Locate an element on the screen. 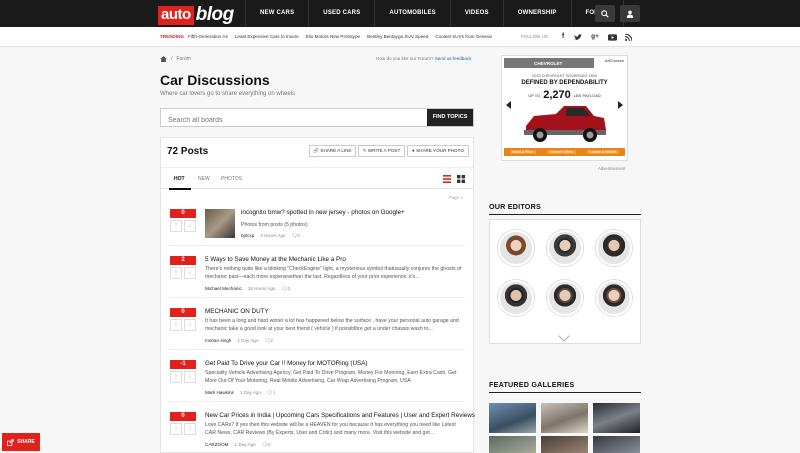  post-tabs: HOT NEW PHOTOS is located at coordinates (317, 178).